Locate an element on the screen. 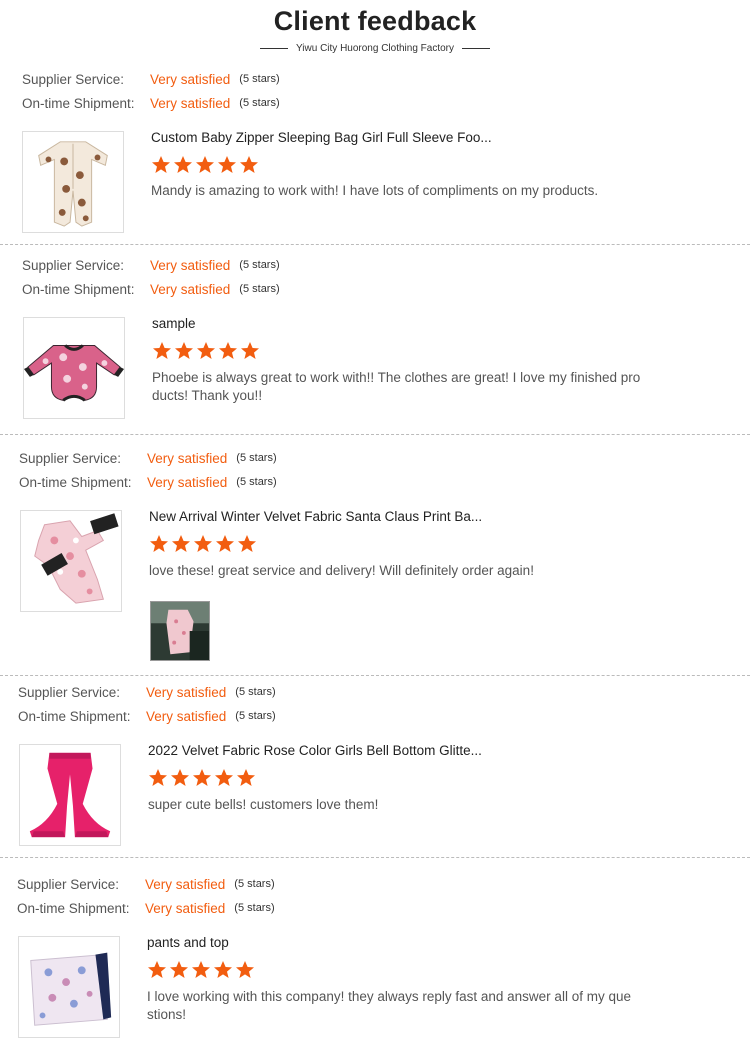 Image resolution: width=750 pixels, height=1049 pixels. fabric-image is located at coordinates (69, 987).